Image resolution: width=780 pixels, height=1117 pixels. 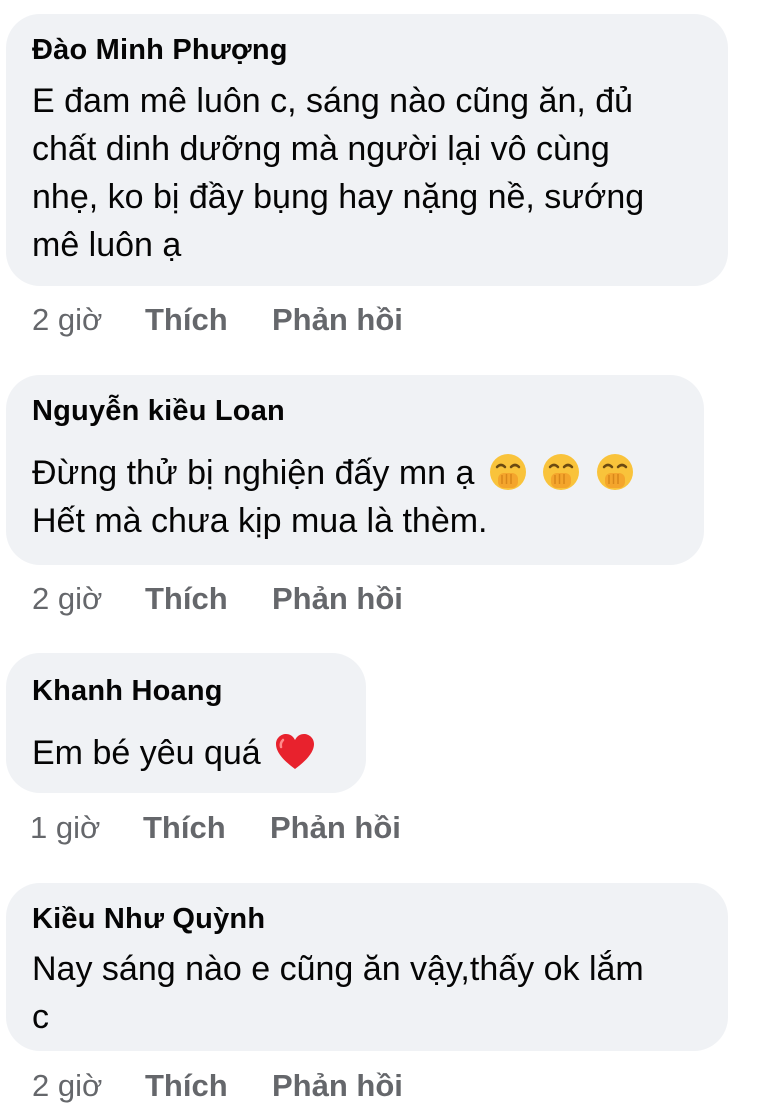 I want to click on comment-text: Em bé yêu quá, so click(x=174, y=753).